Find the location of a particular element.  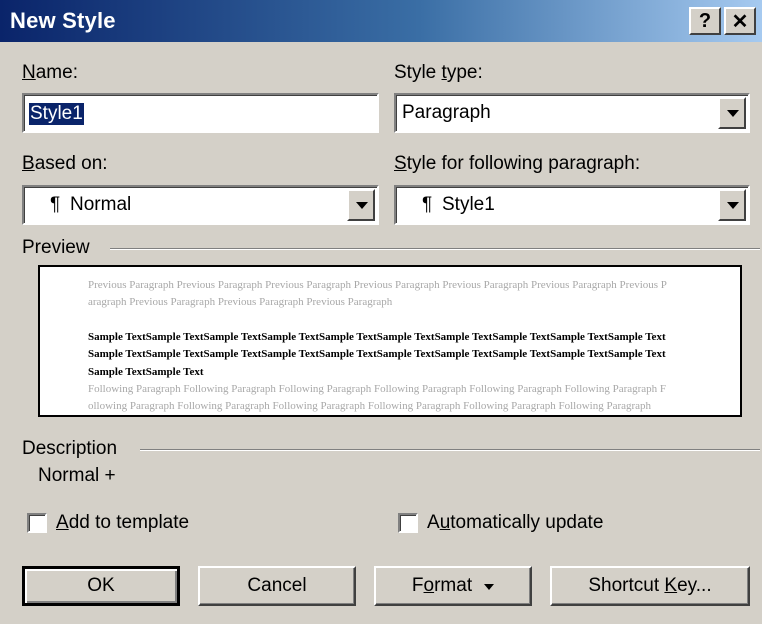

ok-button-label: OK is located at coordinates (101, 585).